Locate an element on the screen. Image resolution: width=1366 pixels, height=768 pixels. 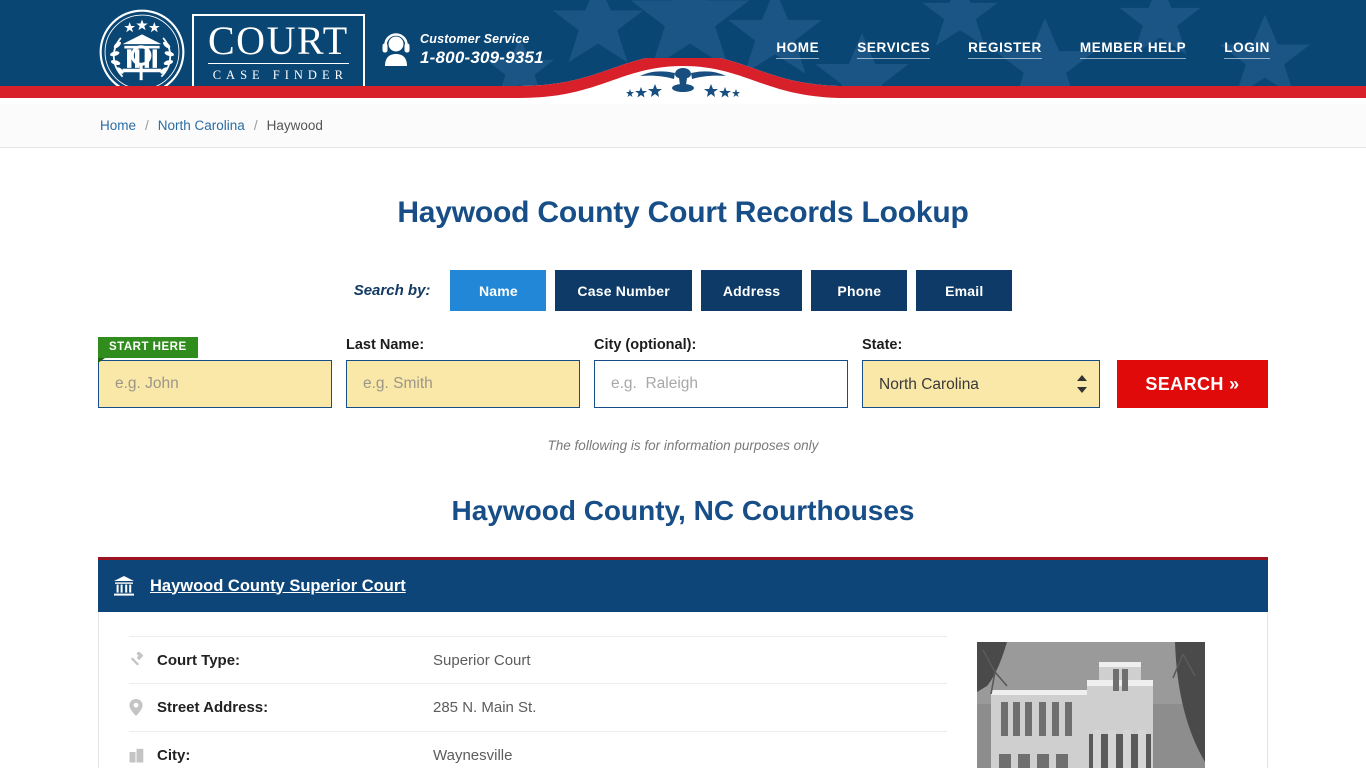
breadcrumb-item-current: Haywood is located at coordinates (294, 125).